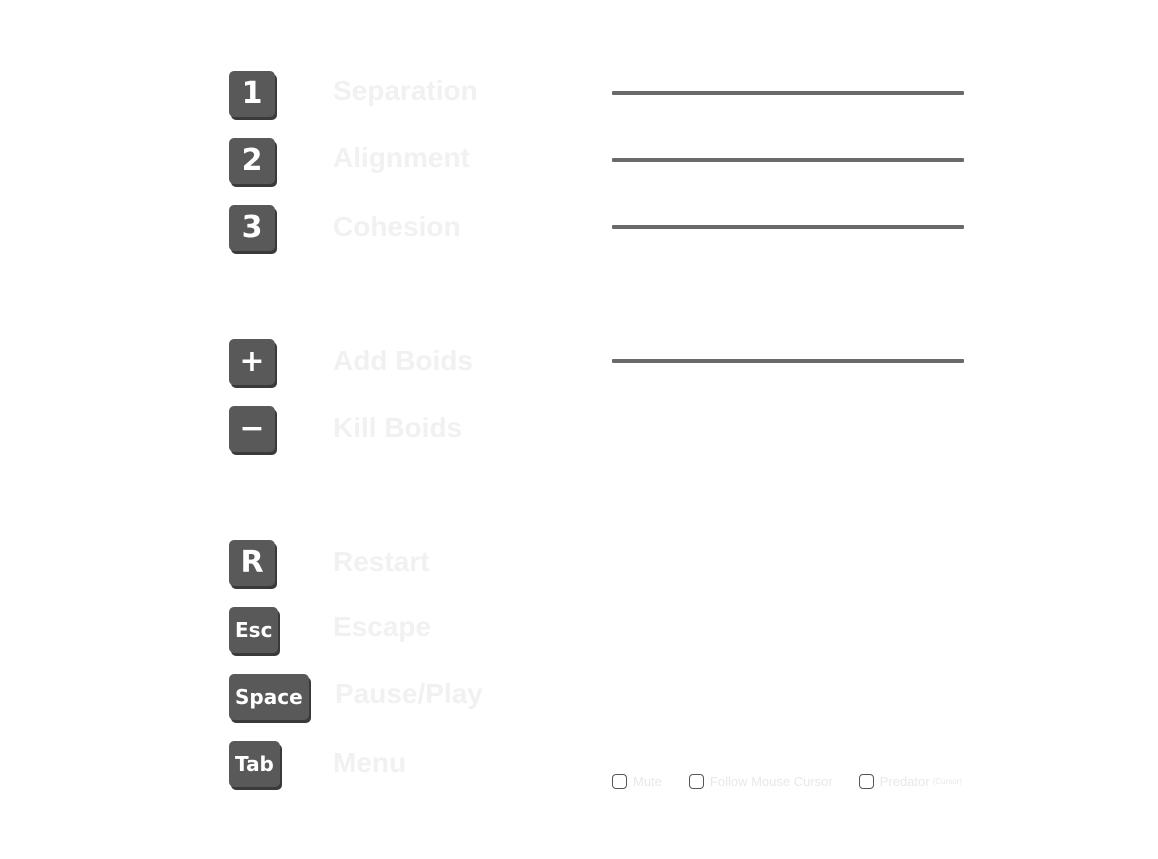 The width and height of the screenshot is (1158, 859). Describe the element at coordinates (403, 360) in the screenshot. I see `add-boids-label: Add Boids` at that location.